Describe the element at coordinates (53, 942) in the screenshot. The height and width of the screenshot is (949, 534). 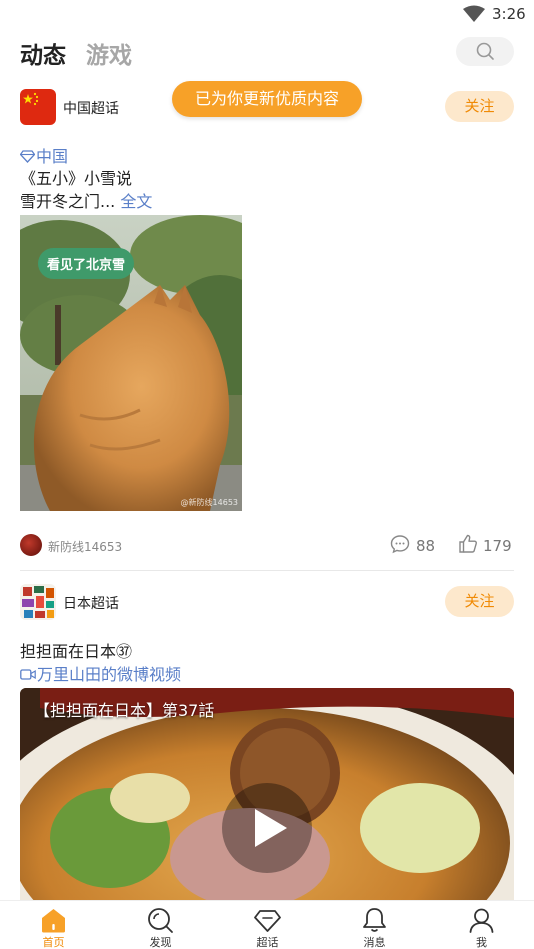
I see `nav-label: 首页` at that location.